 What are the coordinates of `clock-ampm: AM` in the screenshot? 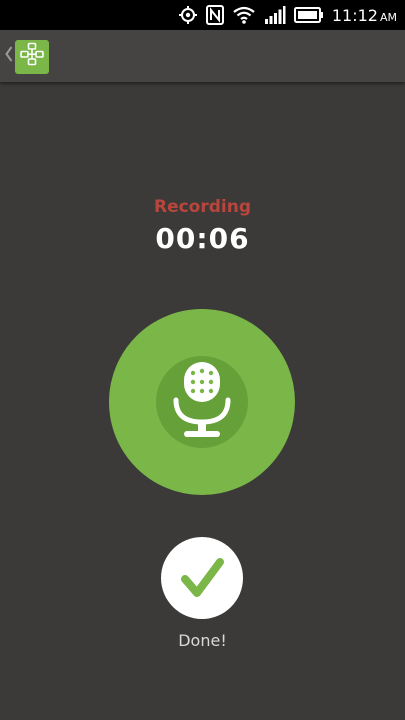 It's located at (388, 17).